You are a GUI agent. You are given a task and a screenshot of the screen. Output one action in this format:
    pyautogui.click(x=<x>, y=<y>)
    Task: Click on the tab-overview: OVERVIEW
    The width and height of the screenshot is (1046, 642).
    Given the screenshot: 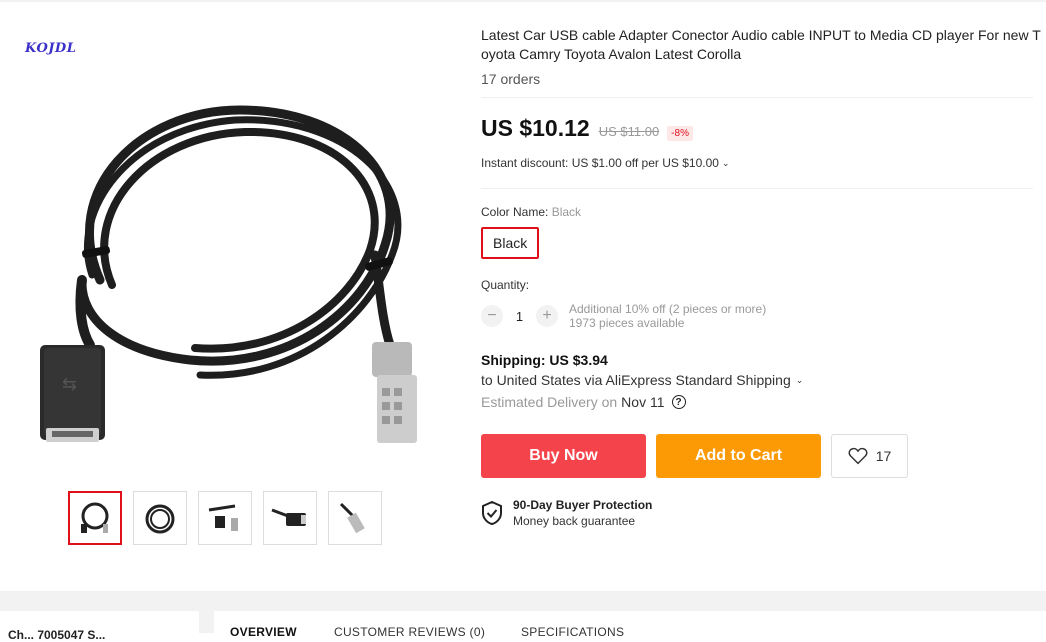 What is the action you would take?
    pyautogui.click(x=263, y=632)
    